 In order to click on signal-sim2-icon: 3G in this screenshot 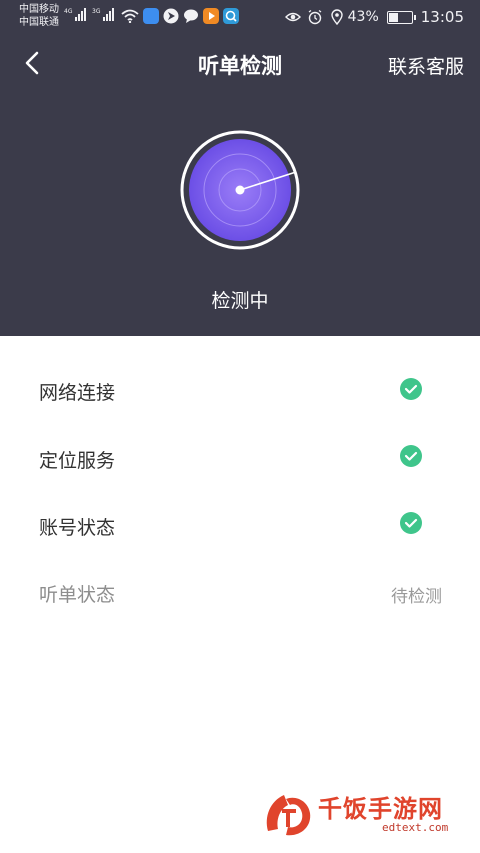, I will do `click(103, 14)`.